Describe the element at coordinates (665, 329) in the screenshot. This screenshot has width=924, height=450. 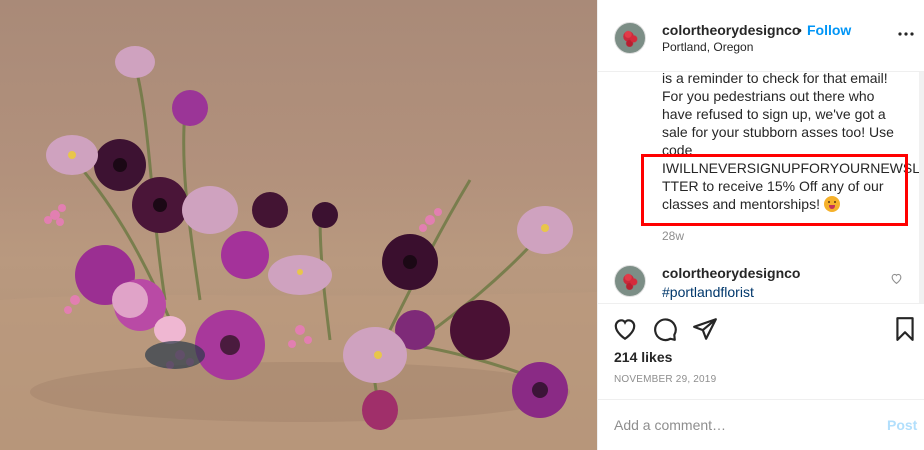
I see `comment-bubble-icon` at that location.